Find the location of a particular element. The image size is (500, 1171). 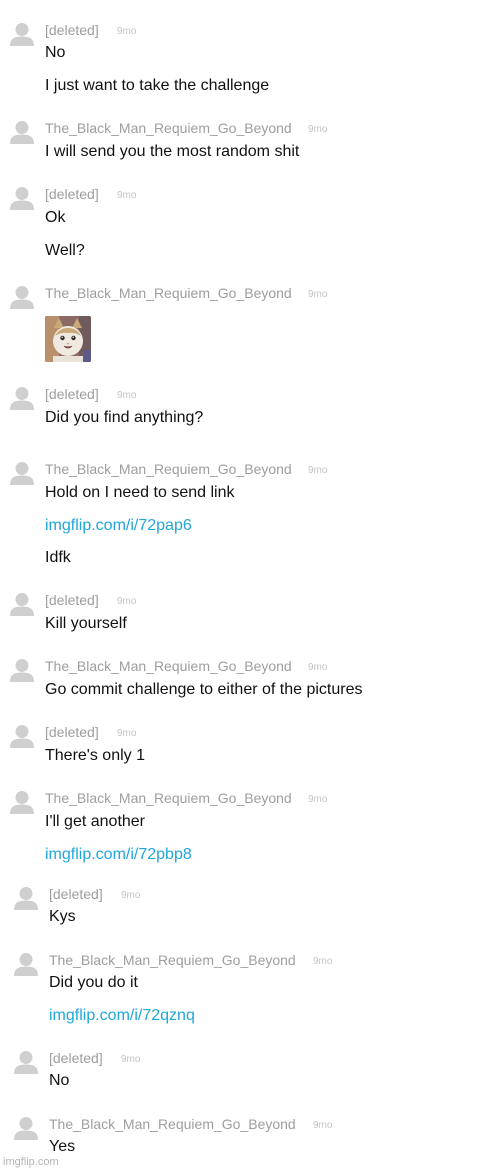

comment-link: imgflip.com/i/72qznq is located at coordinates (122, 1016).